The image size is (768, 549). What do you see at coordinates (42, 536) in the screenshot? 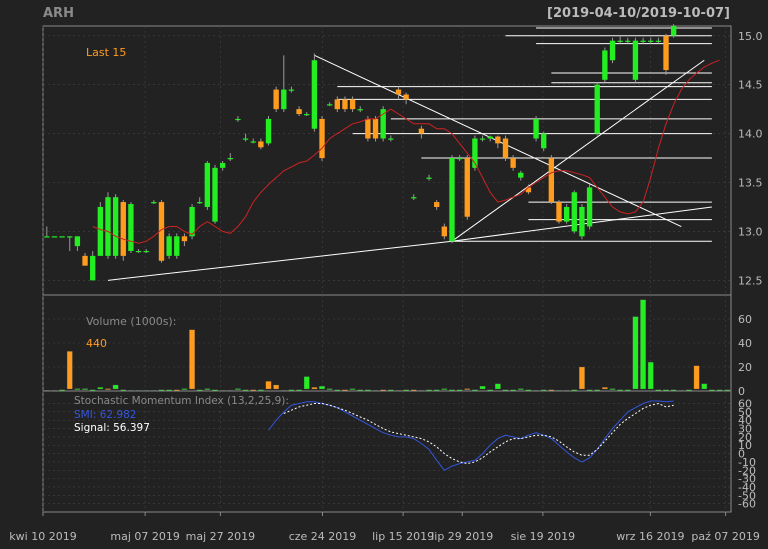
I see `x-axis-tick-label: kwi 10 2019` at bounding box center [42, 536].